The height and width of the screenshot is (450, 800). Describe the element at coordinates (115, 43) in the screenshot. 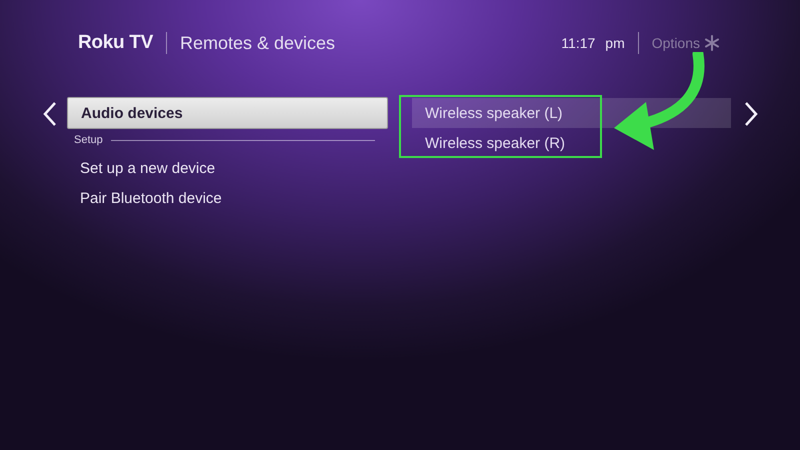

I see `roku-logo: Roku TV` at that location.